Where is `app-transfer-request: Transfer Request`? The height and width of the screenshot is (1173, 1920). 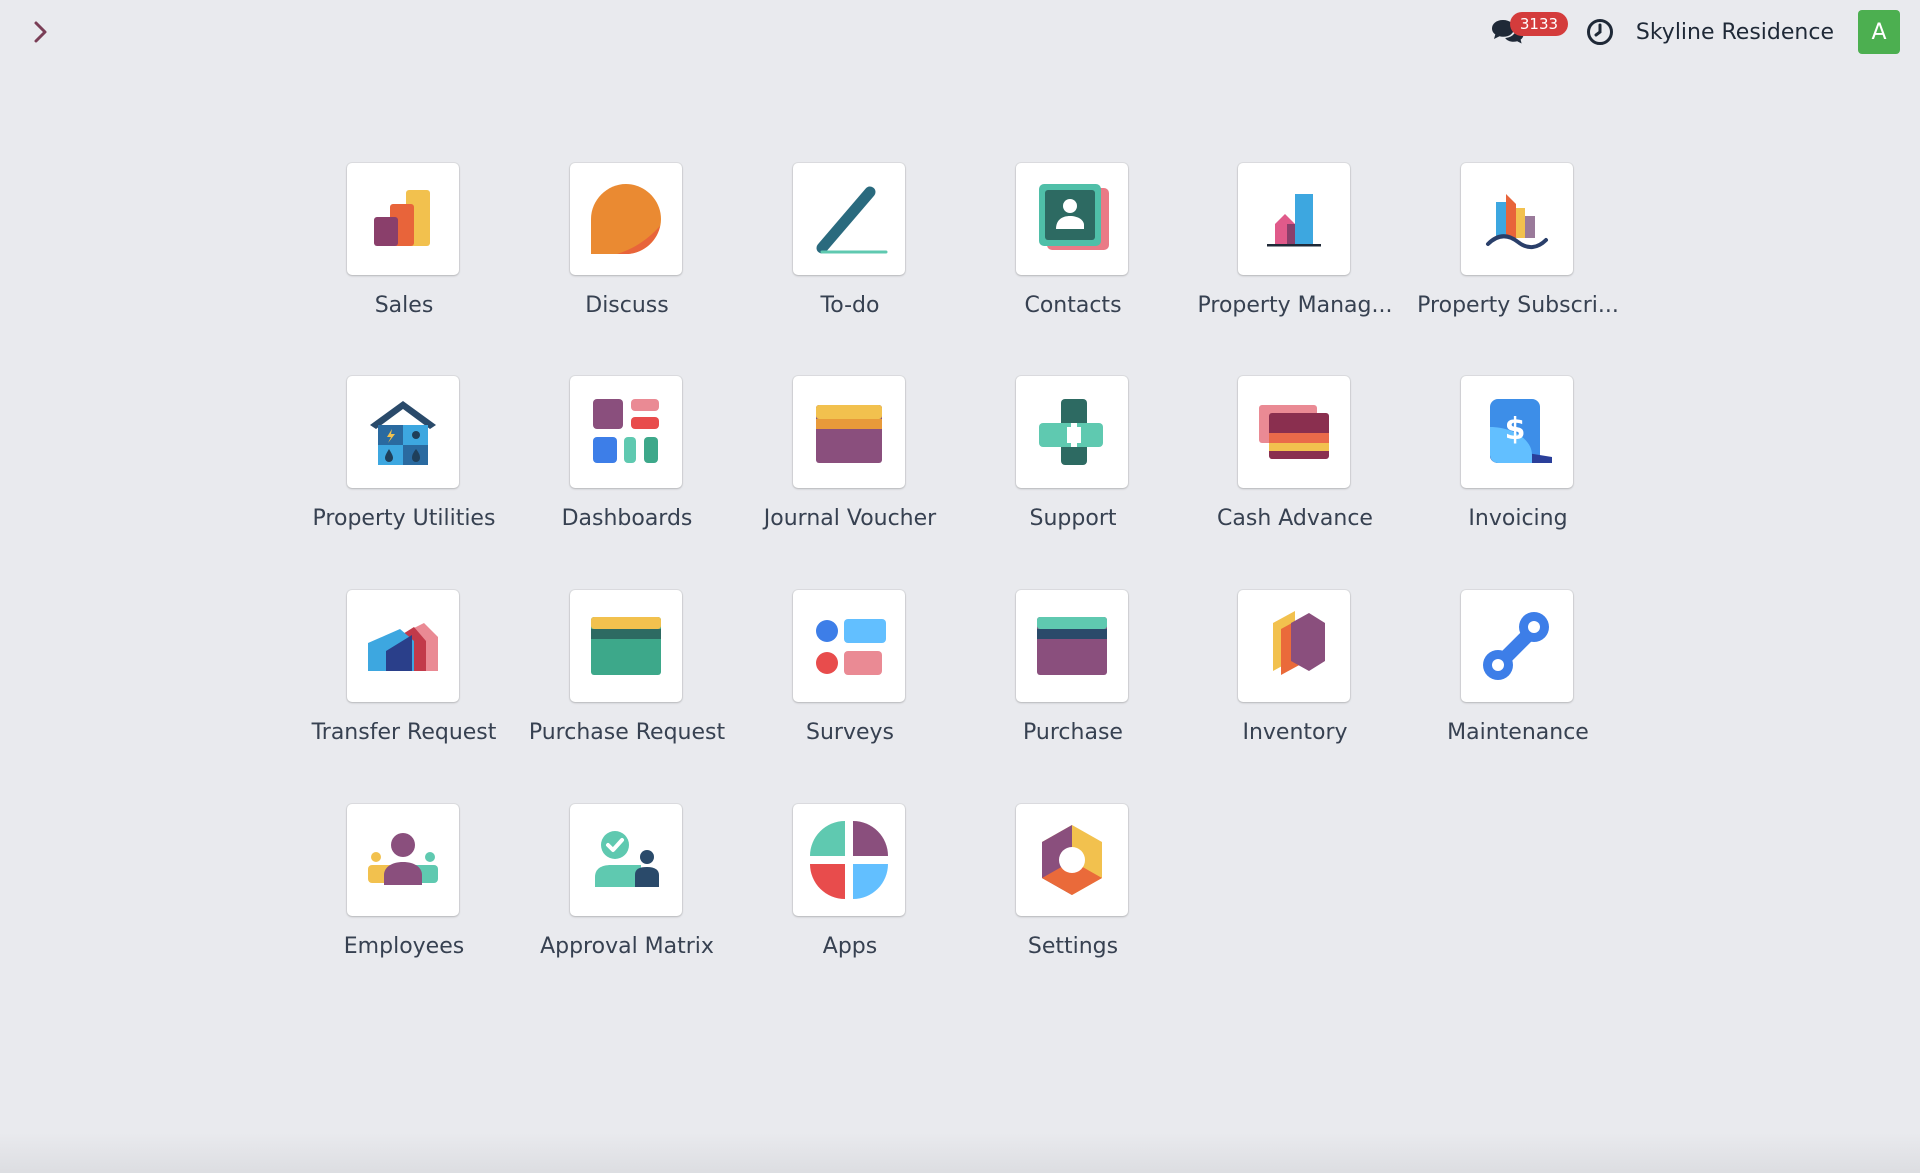
app-transfer-request: Transfer Request is located at coordinates (404, 685).